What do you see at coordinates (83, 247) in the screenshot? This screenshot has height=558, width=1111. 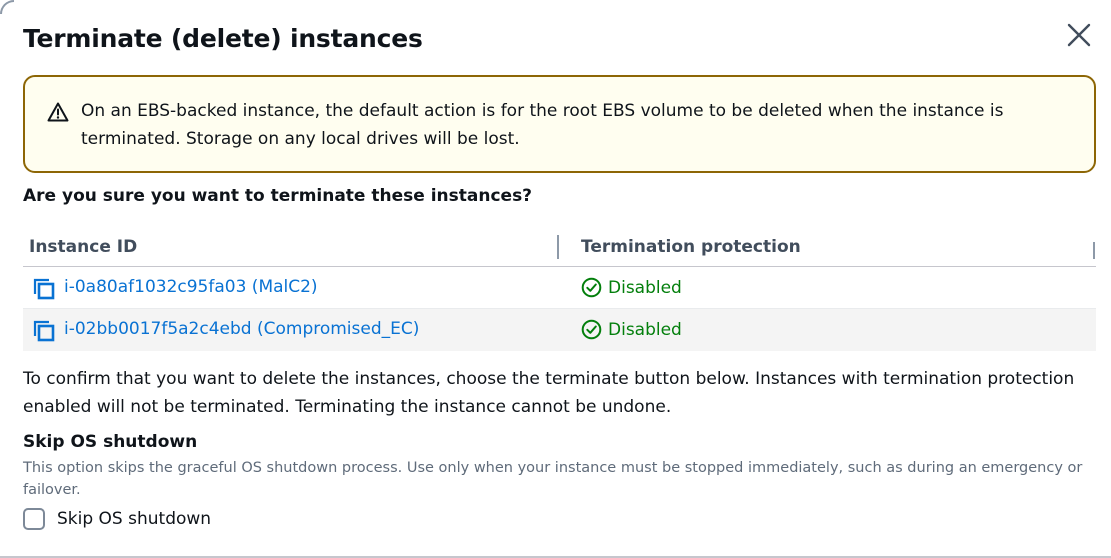 I see `column-header-instance-id: Instance ID` at bounding box center [83, 247].